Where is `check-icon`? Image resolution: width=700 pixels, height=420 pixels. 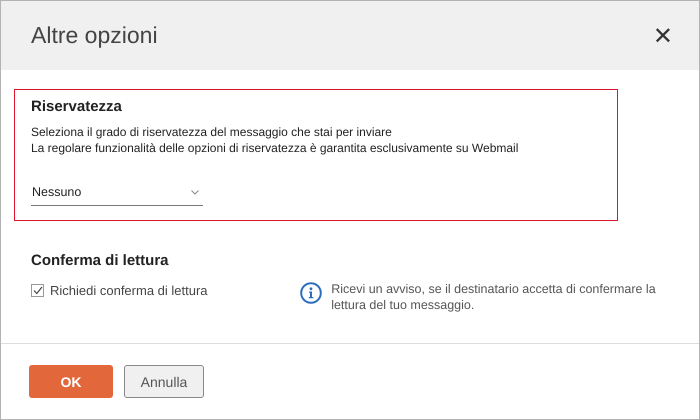 check-icon is located at coordinates (37, 290).